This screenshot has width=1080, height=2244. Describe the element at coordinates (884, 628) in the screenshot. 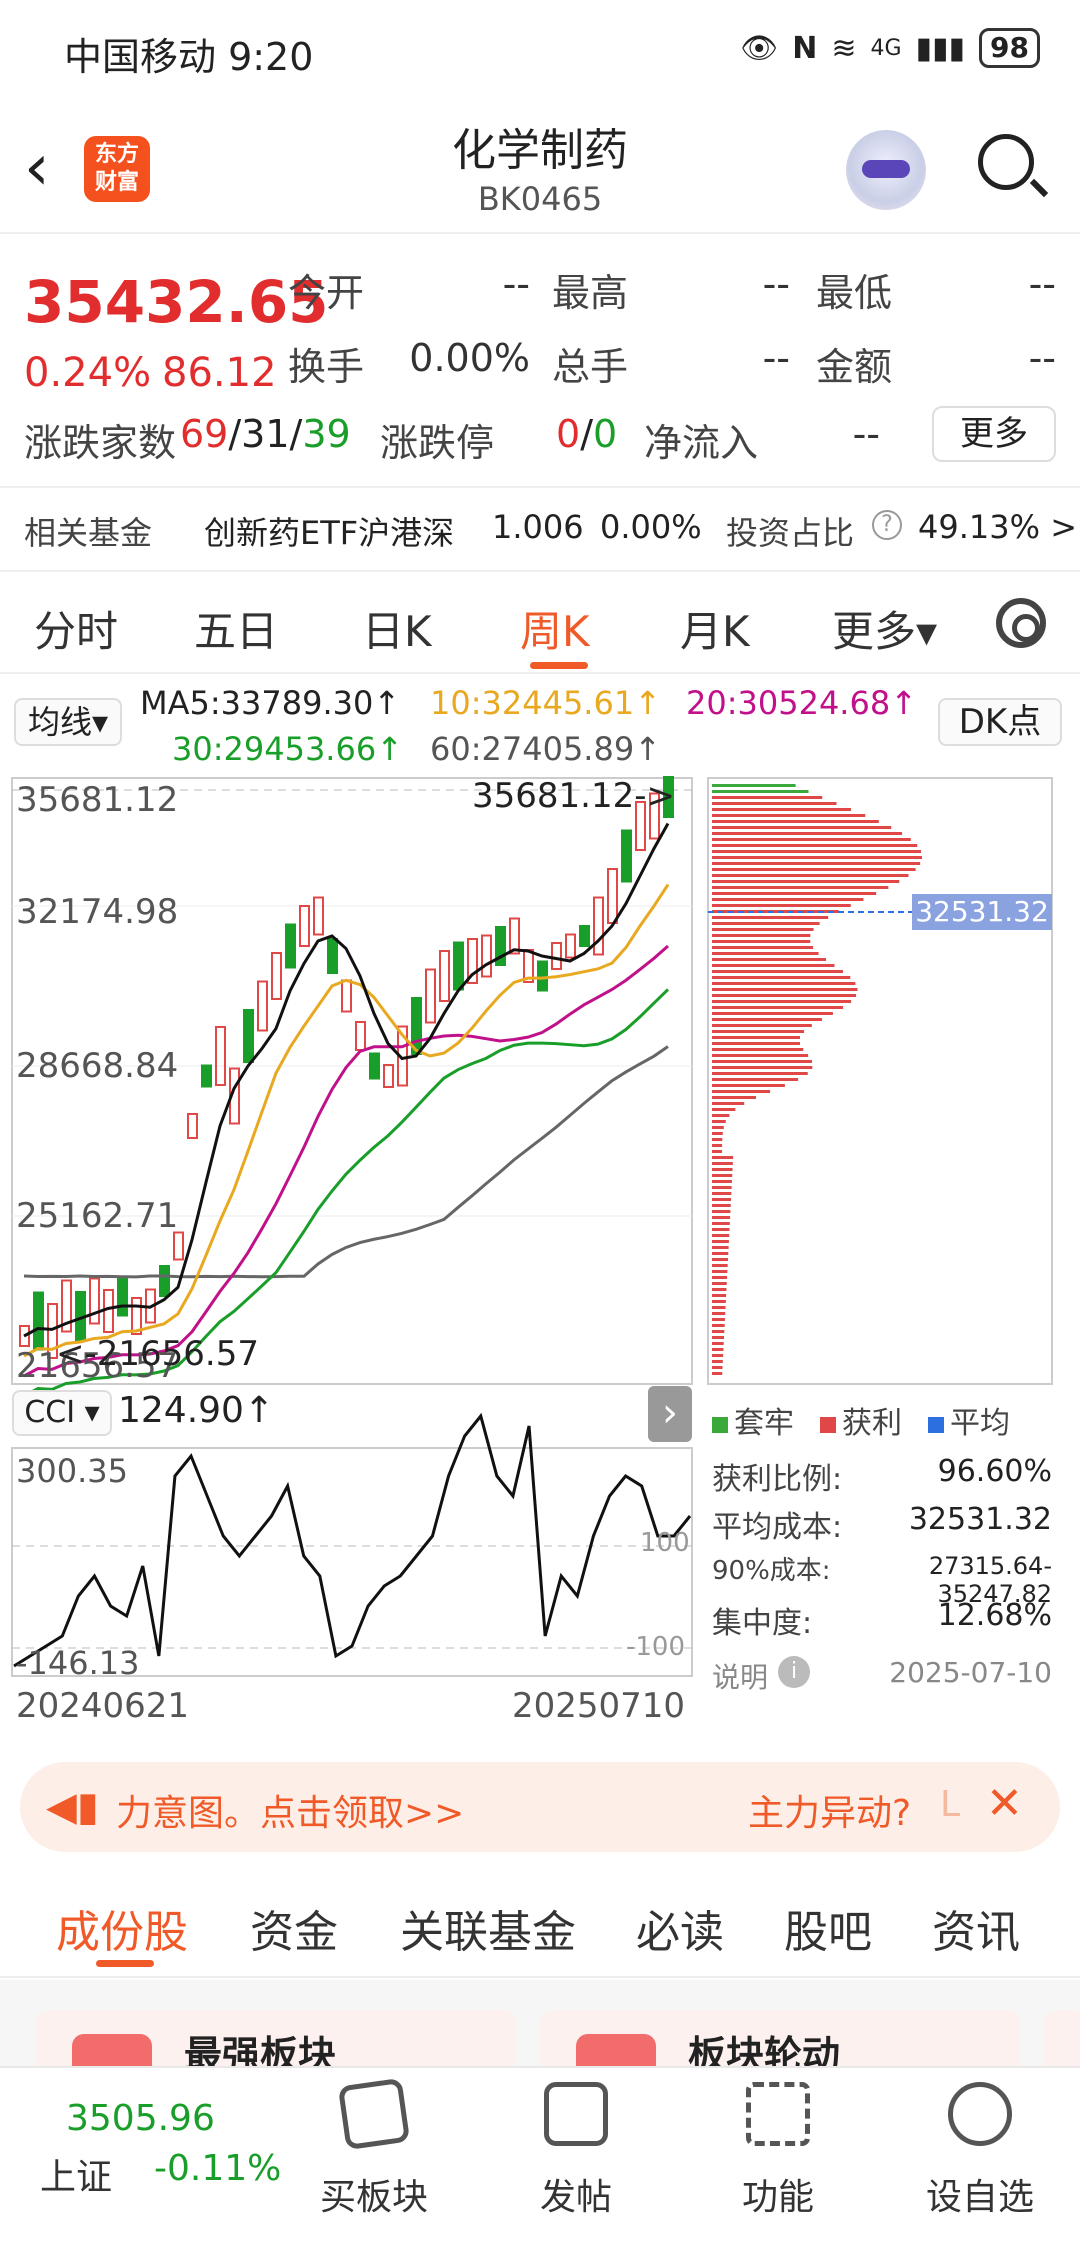

I see `tab-more: 更多▾` at that location.